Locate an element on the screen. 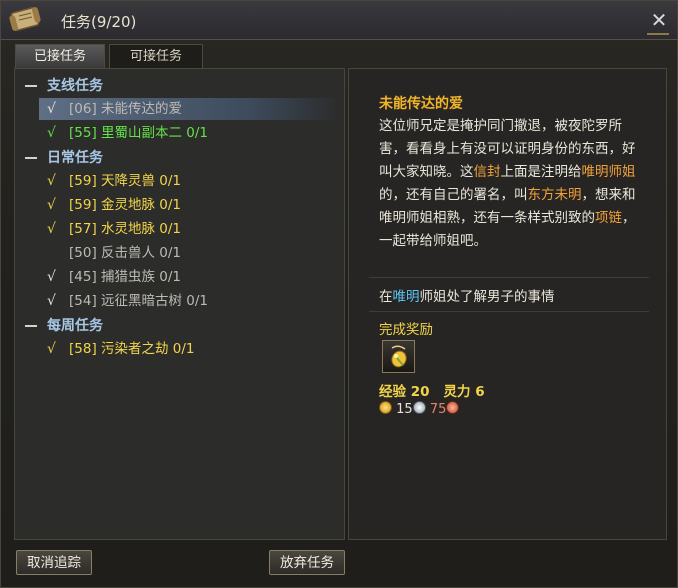 The height and width of the screenshot is (588, 678). quest-objective: 在唯明师姐处了解男子的事情 is located at coordinates (467, 295).